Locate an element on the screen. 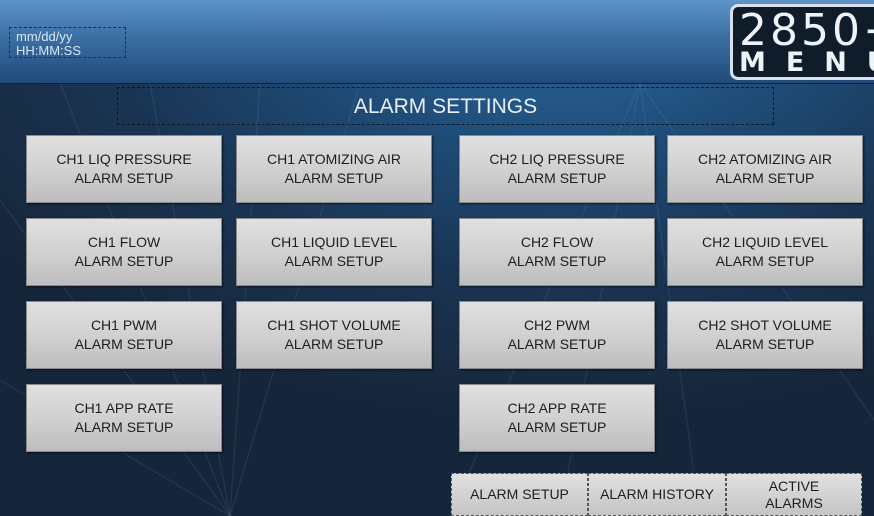 The image size is (874, 516). tab-label-line1: ACTIVE is located at coordinates (794, 485).